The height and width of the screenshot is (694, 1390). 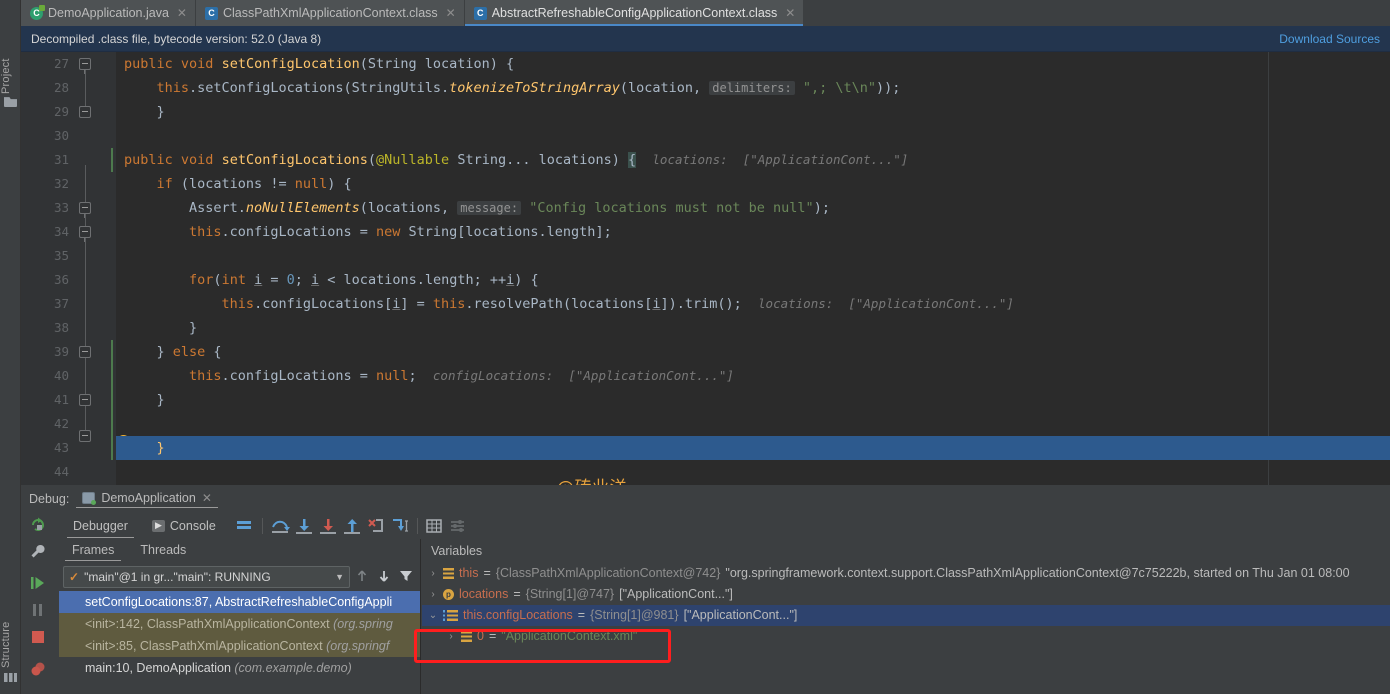 I want to click on download-sources-link: Download Sources, so click(x=1329, y=39).